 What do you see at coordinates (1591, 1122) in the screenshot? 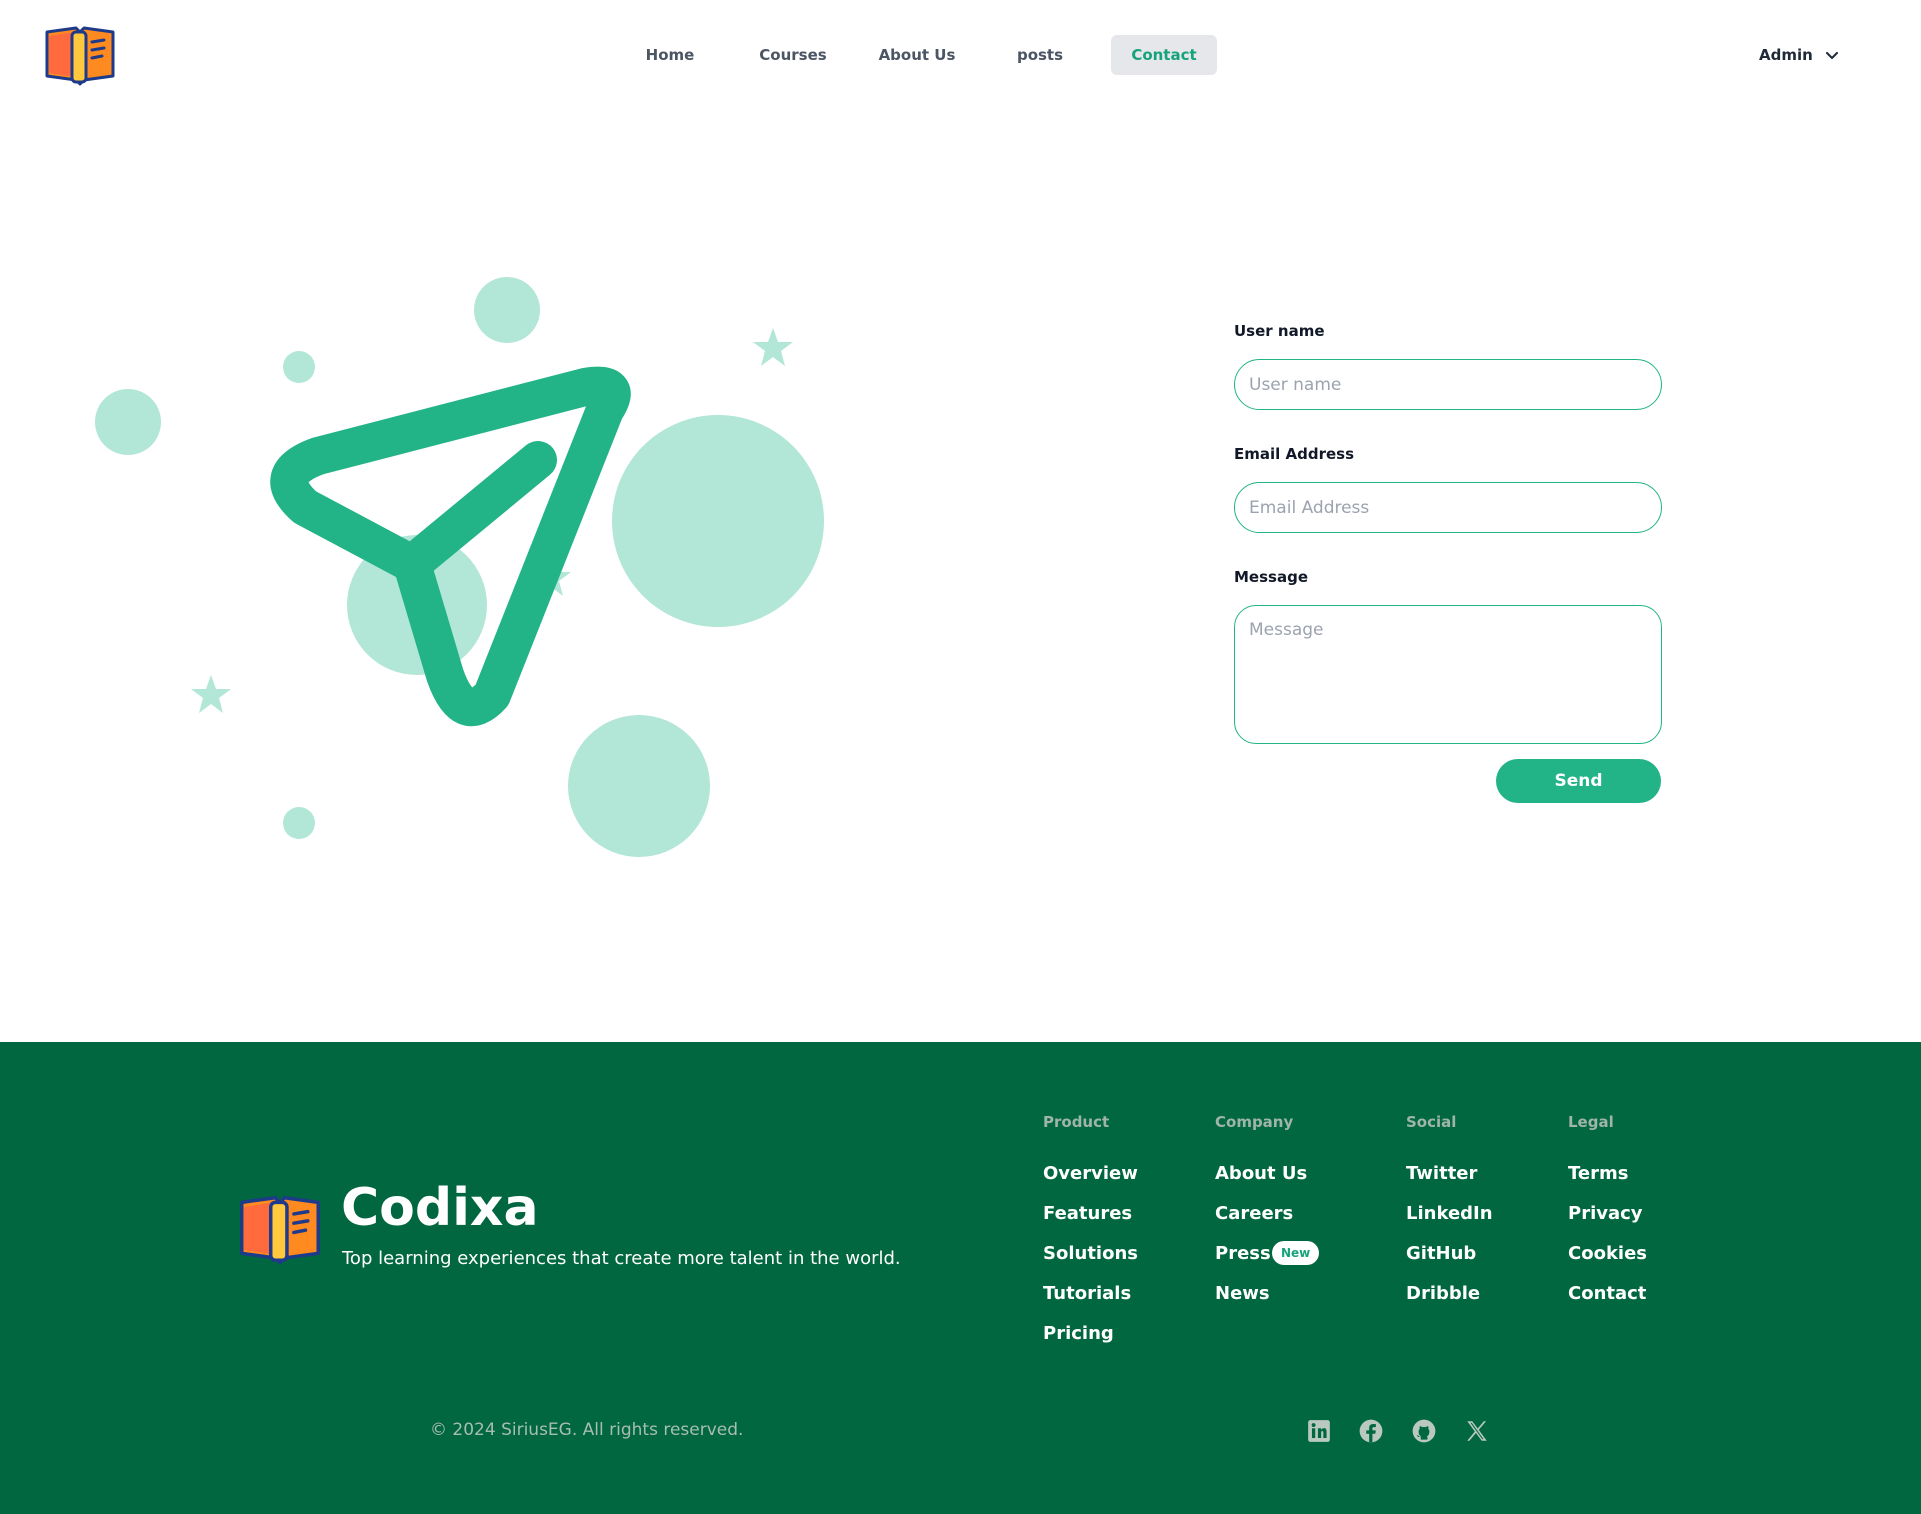
I see `footer-heading-legal: Legal` at bounding box center [1591, 1122].